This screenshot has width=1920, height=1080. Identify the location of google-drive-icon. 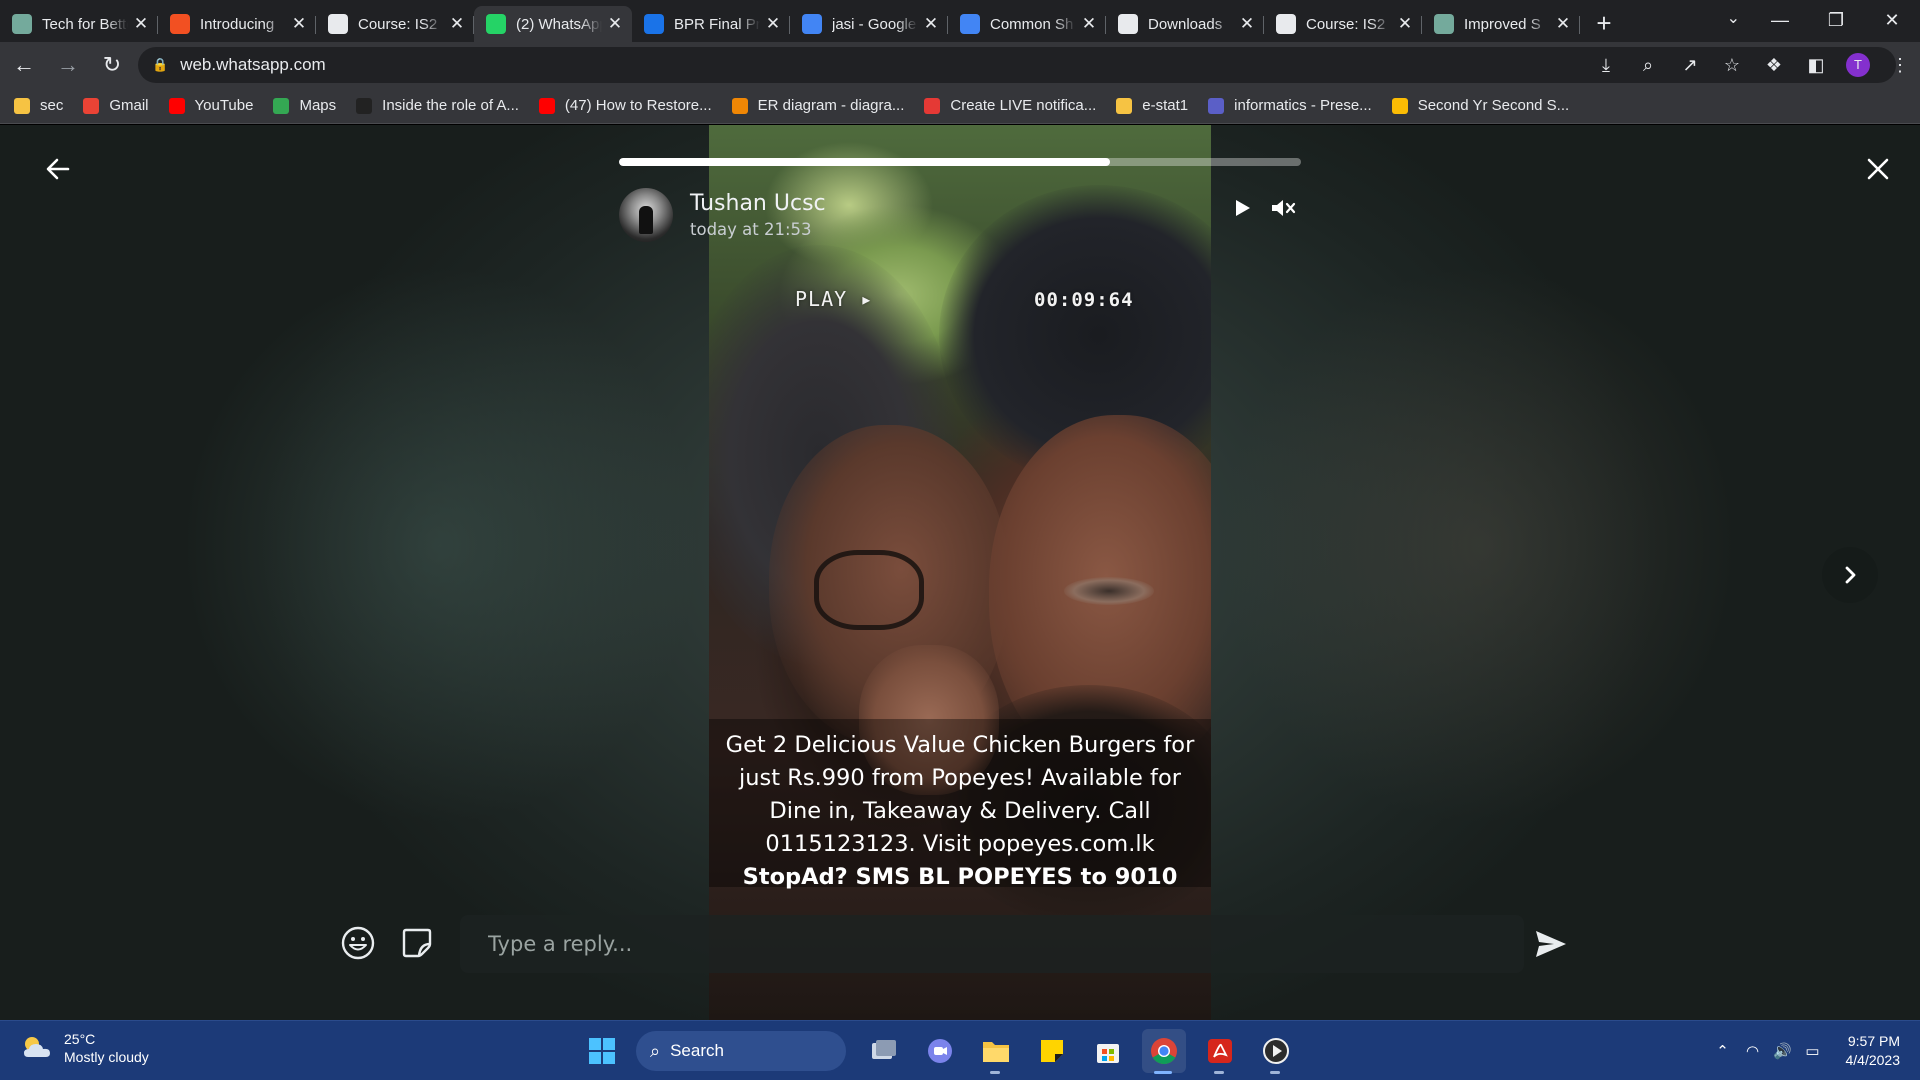
(1399, 105).